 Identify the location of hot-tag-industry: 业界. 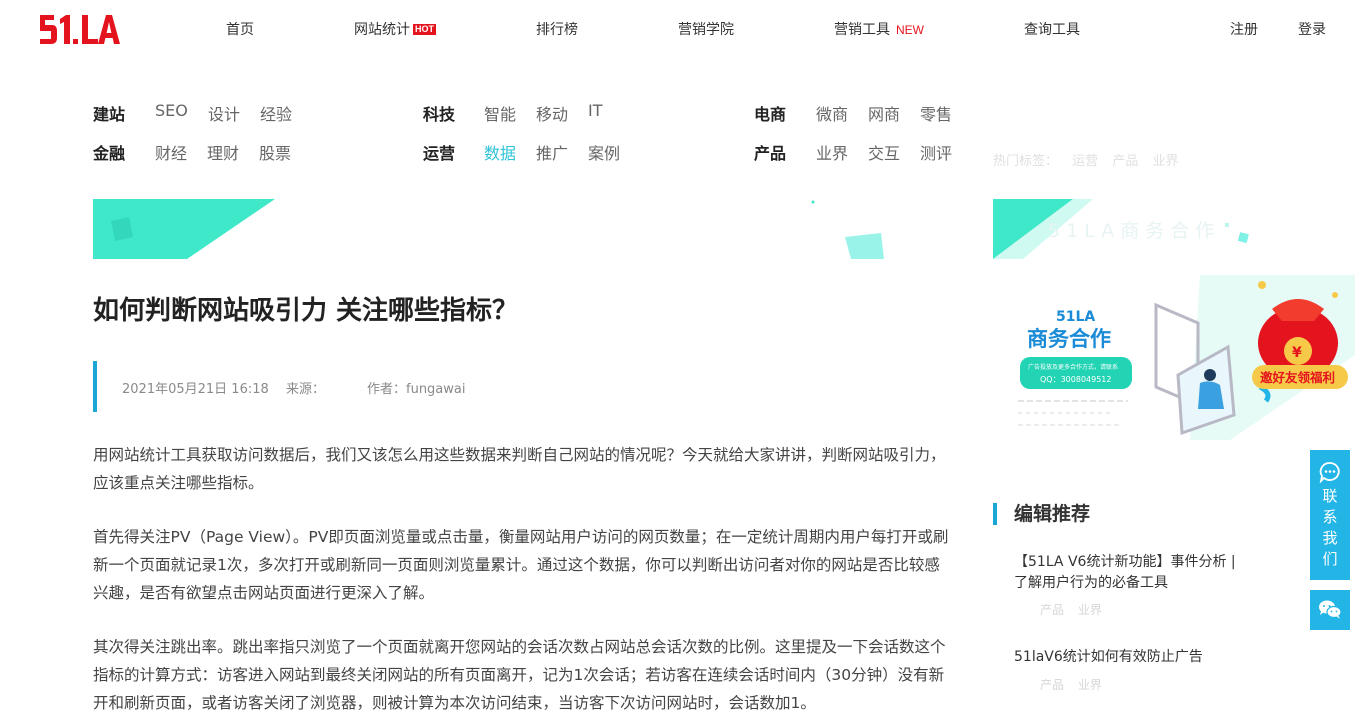
(1165, 161).